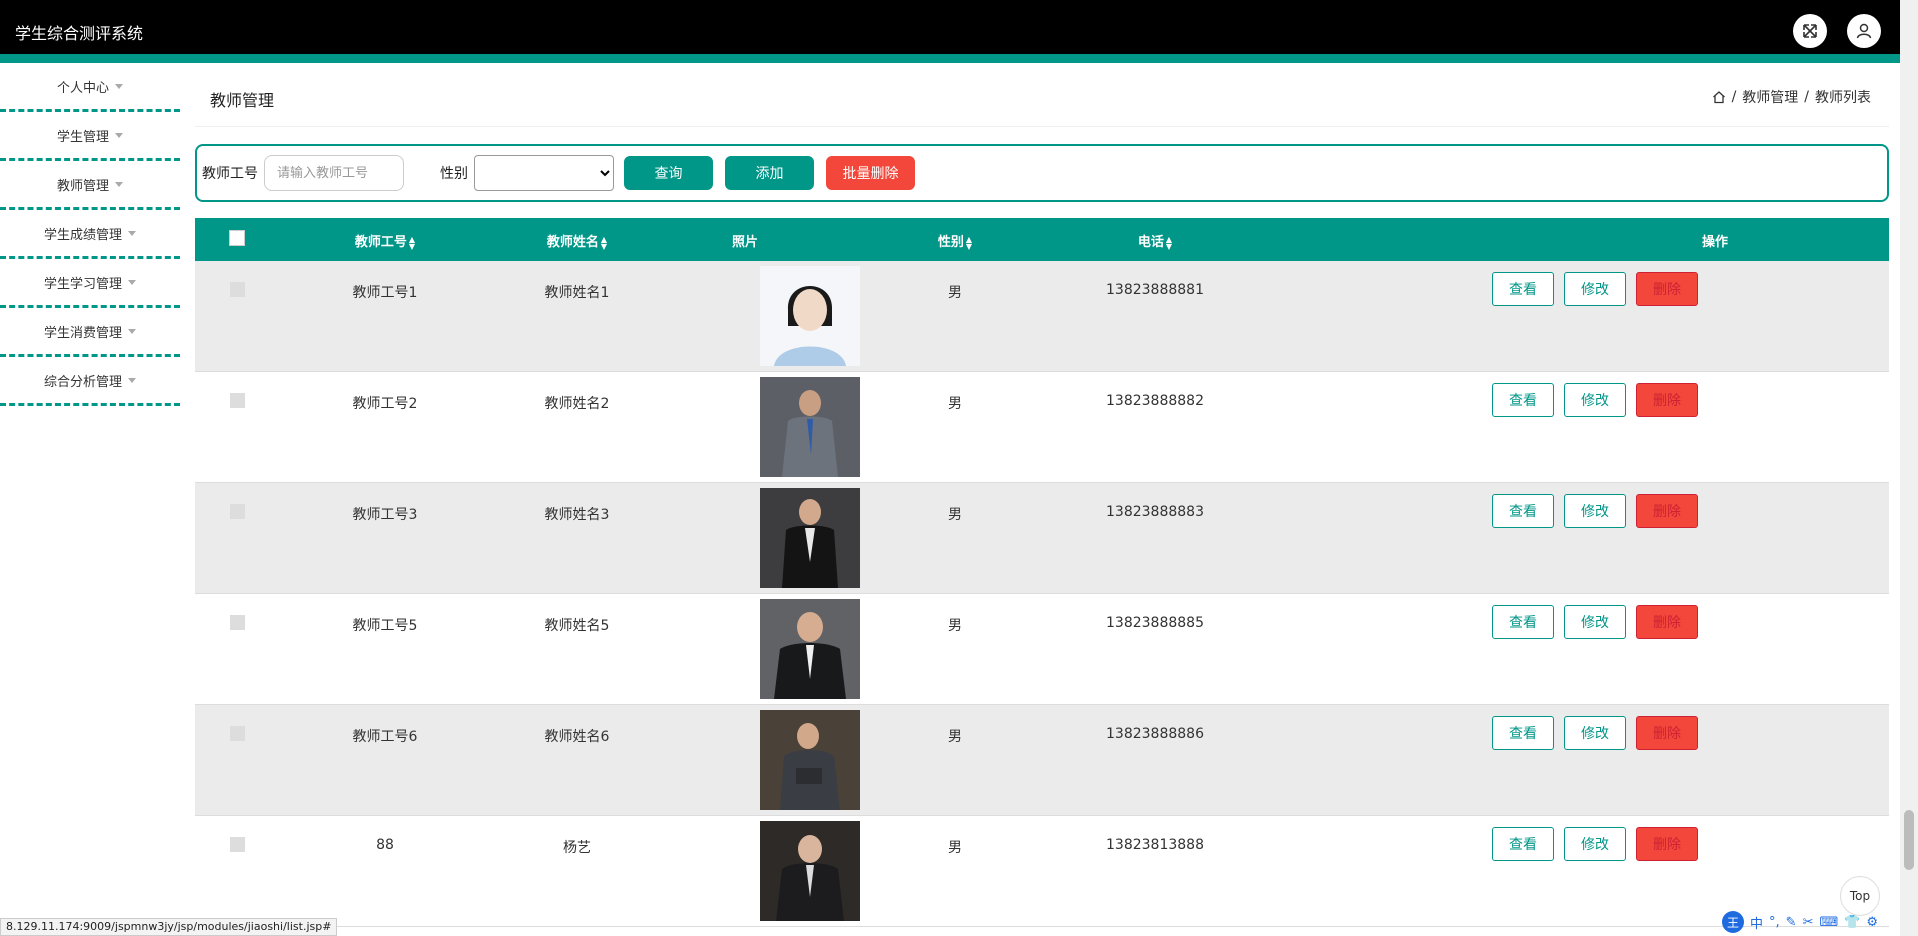 The height and width of the screenshot is (936, 1918). I want to click on select-all-cell, so click(237, 240).